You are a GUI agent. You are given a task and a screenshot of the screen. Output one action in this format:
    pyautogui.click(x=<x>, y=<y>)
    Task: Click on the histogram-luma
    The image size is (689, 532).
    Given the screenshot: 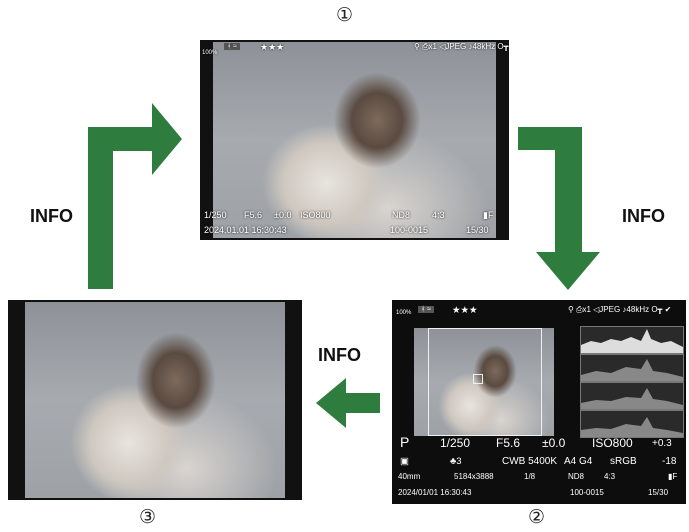 What is the action you would take?
    pyautogui.click(x=632, y=340)
    